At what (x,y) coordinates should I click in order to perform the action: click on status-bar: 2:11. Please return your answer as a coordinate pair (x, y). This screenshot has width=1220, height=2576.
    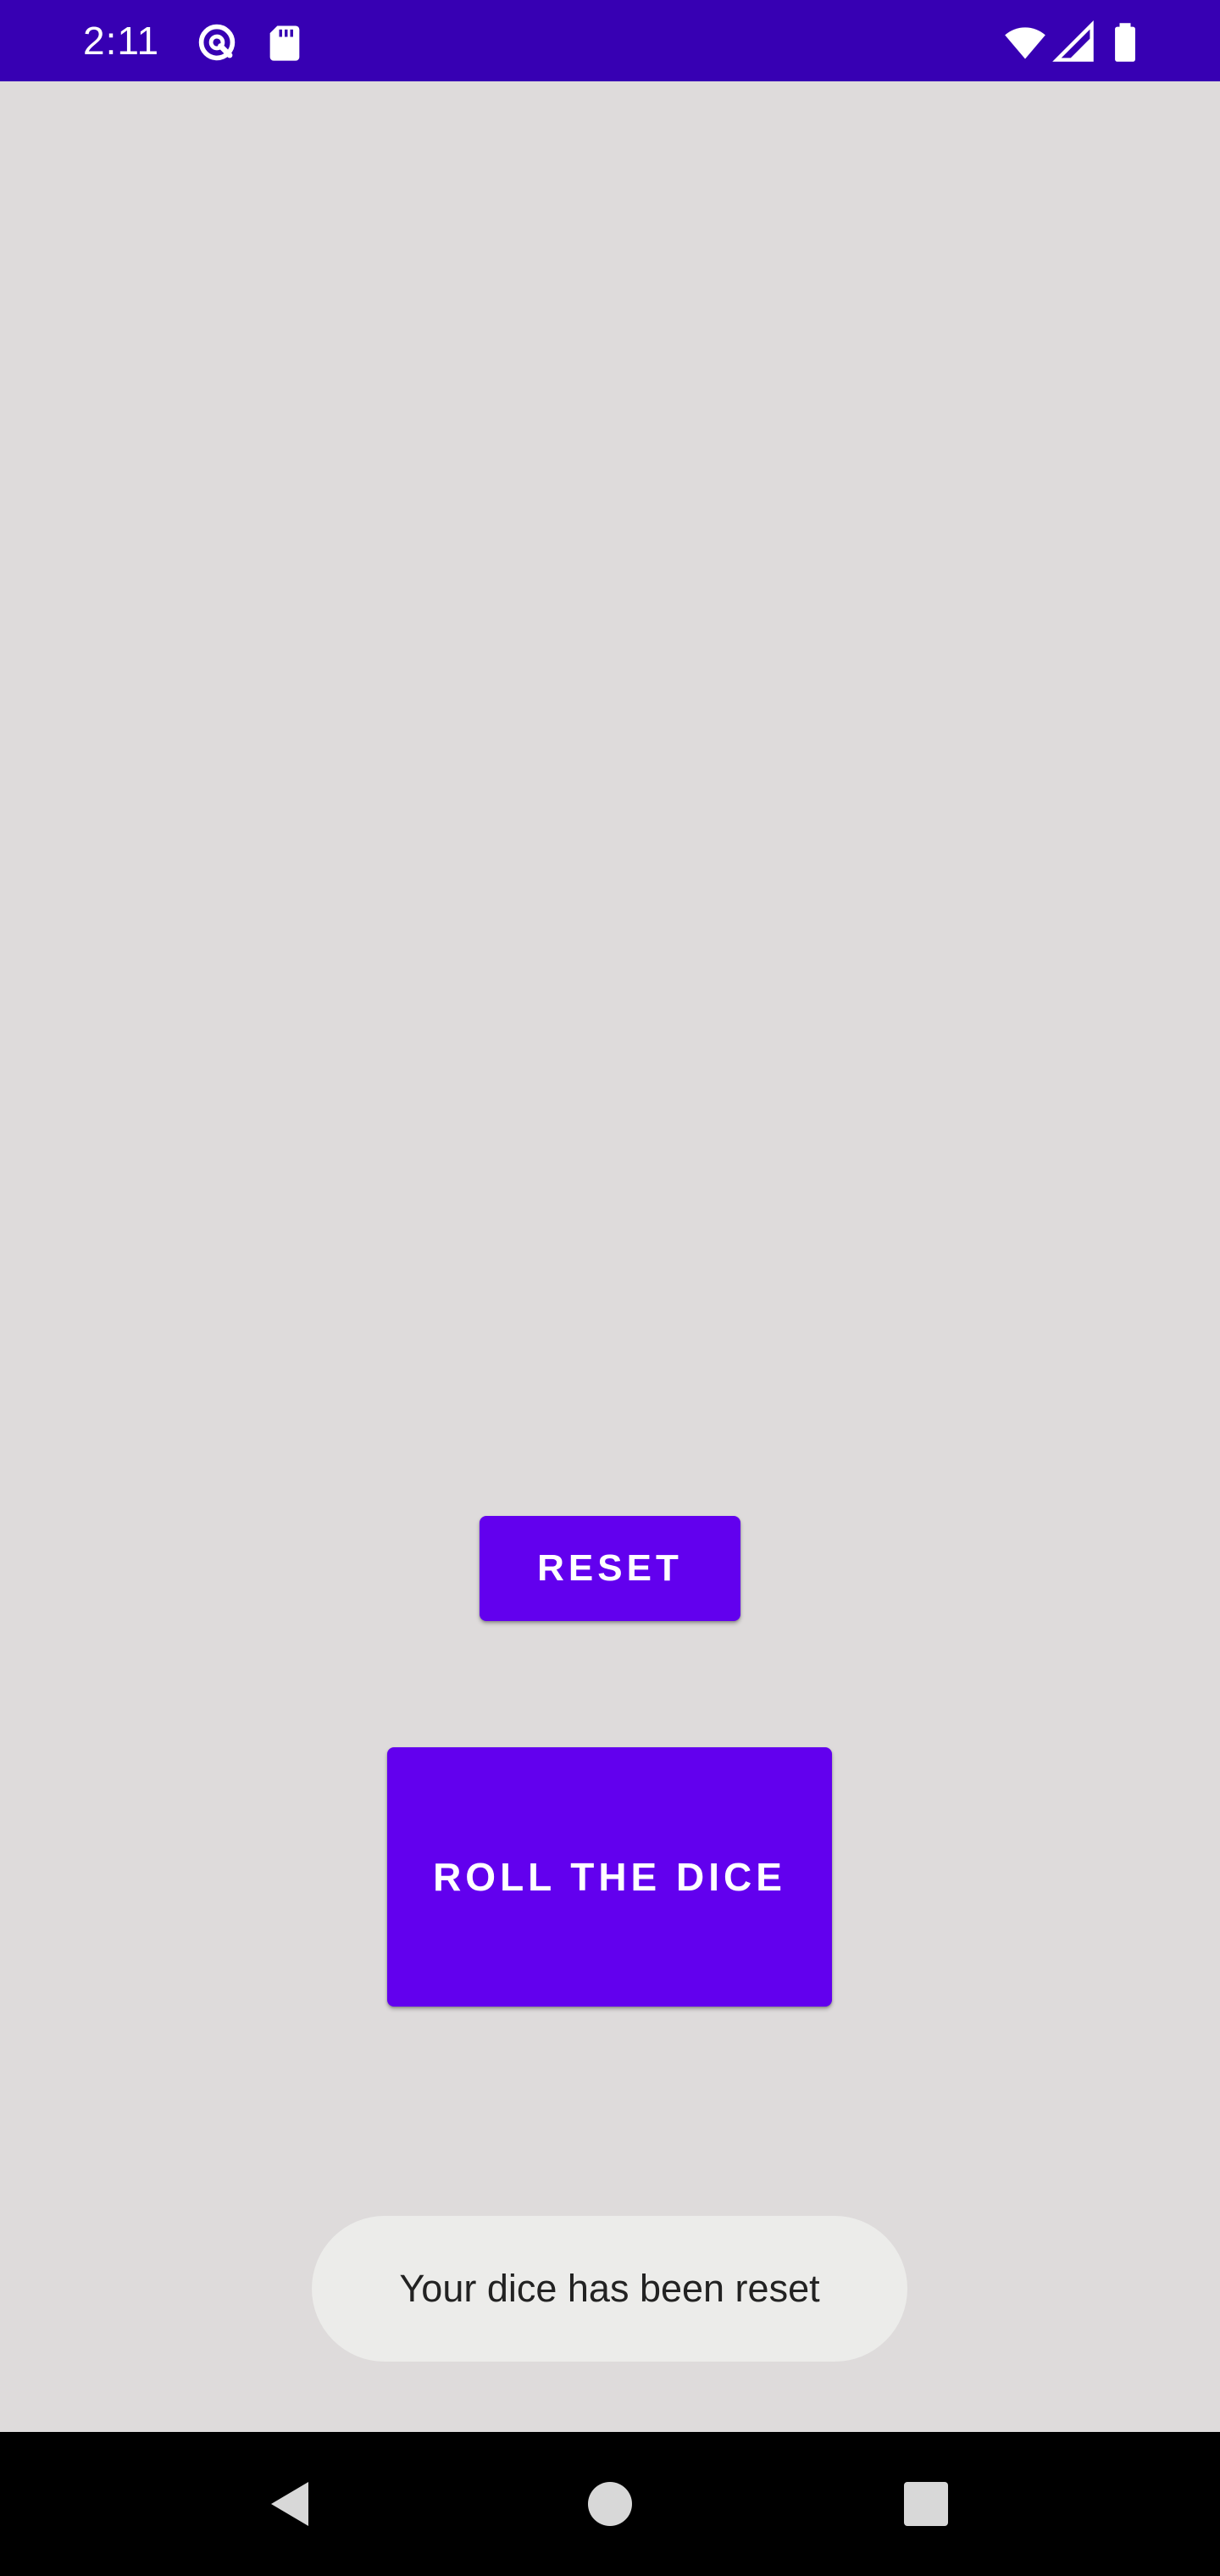
    Looking at the image, I should click on (610, 40).